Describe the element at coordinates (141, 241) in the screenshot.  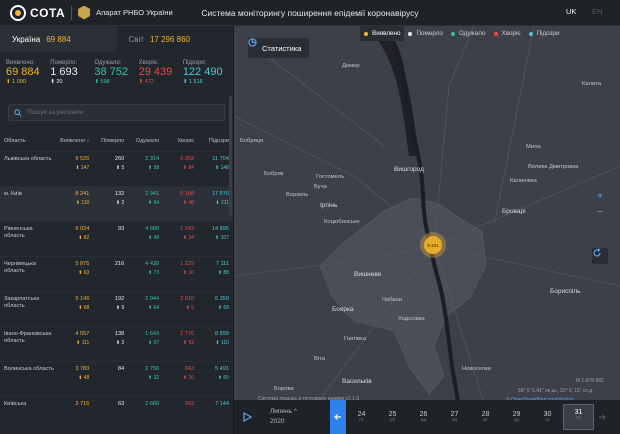
I see `cell-recovered: 4 688 ⬆ 48` at that location.